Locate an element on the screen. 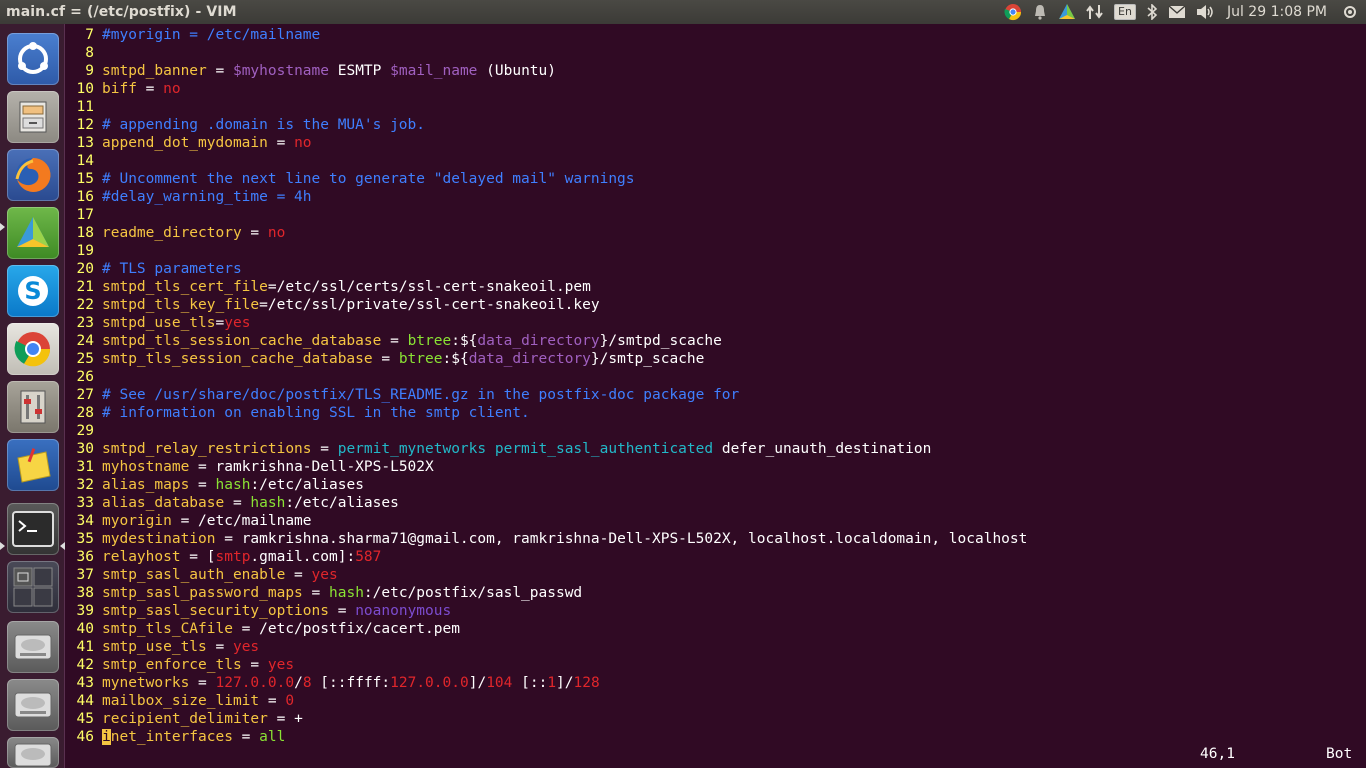 Image resolution: width=1366 pixels, height=768 pixels. editor-line: 10 biff = no is located at coordinates (123, 89).